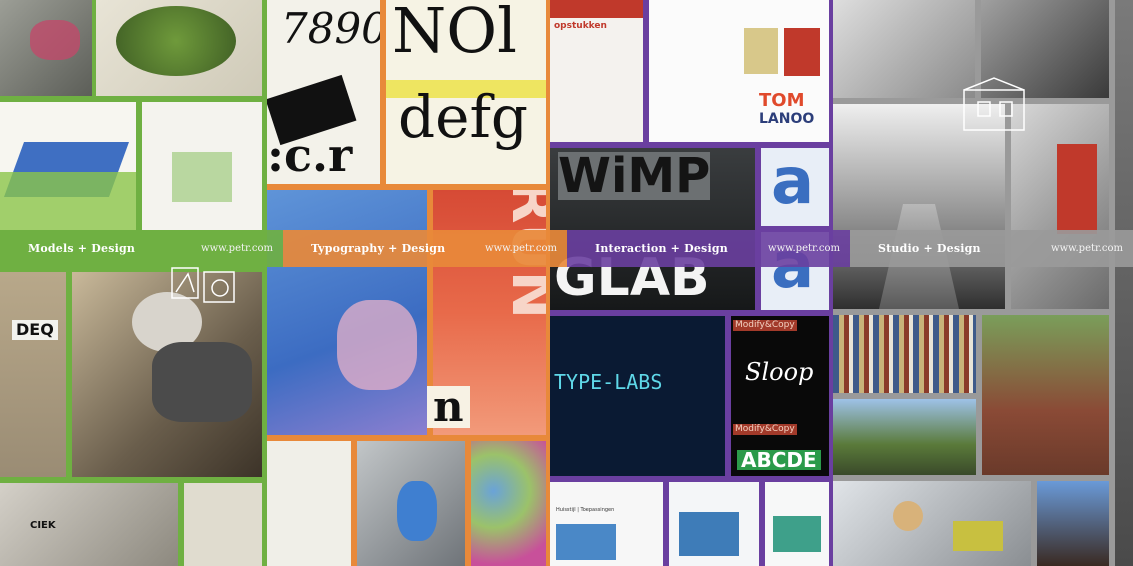 The height and width of the screenshot is (566, 1133). I want to click on photo-blue-fabric, so click(347, 312).